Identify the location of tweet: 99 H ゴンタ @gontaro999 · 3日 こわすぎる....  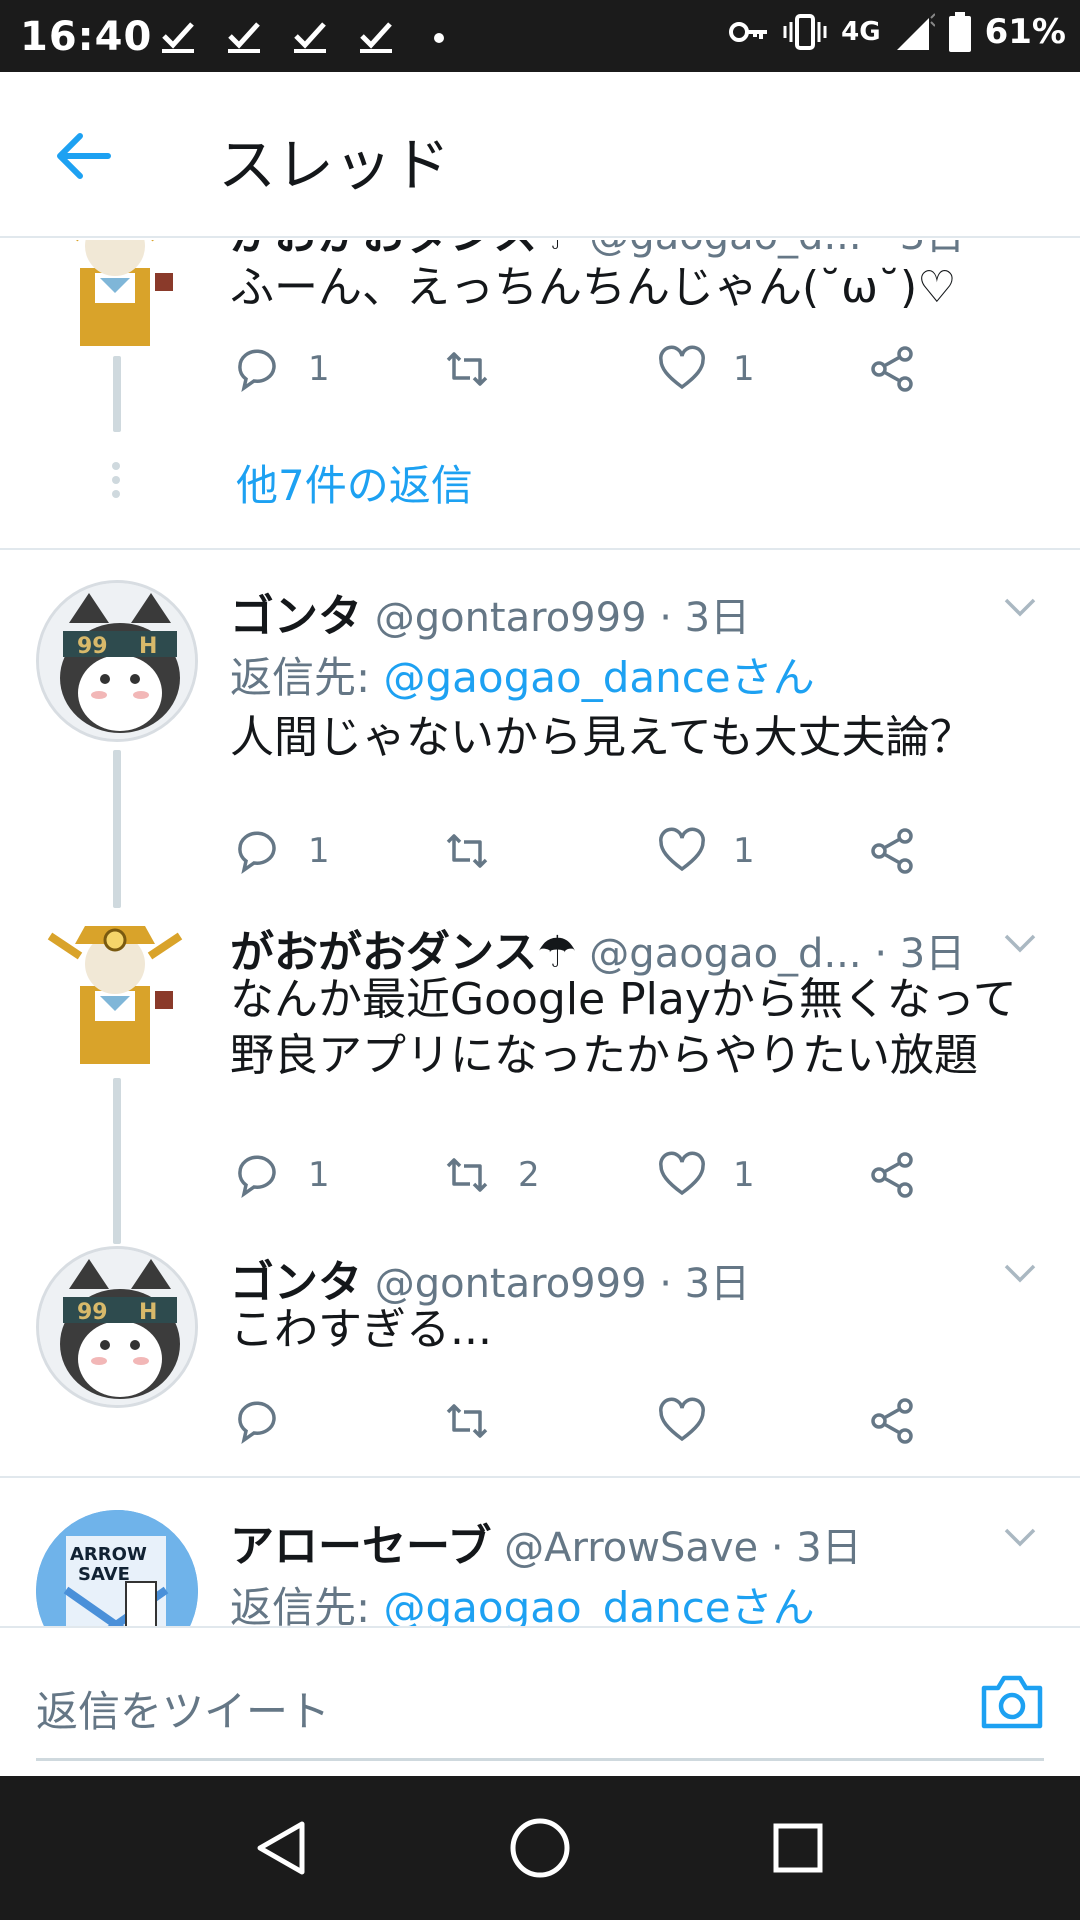
(540, 1361).